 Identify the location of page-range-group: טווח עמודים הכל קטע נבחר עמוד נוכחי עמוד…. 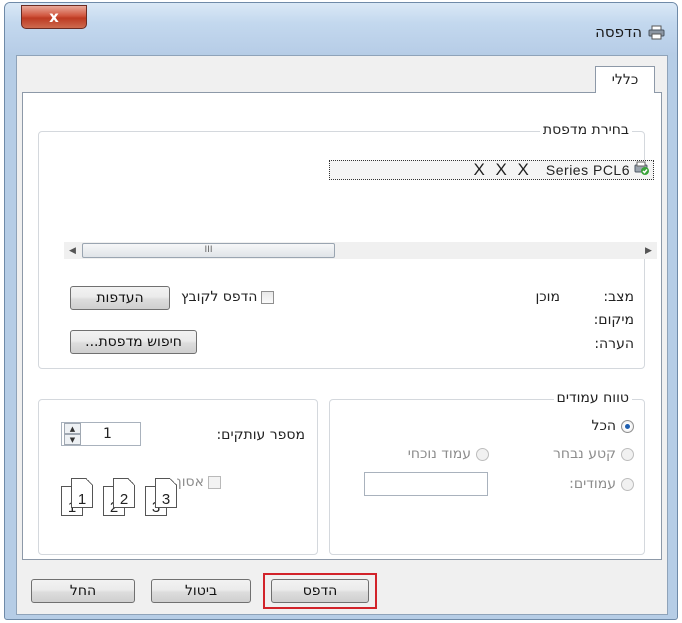
(487, 472).